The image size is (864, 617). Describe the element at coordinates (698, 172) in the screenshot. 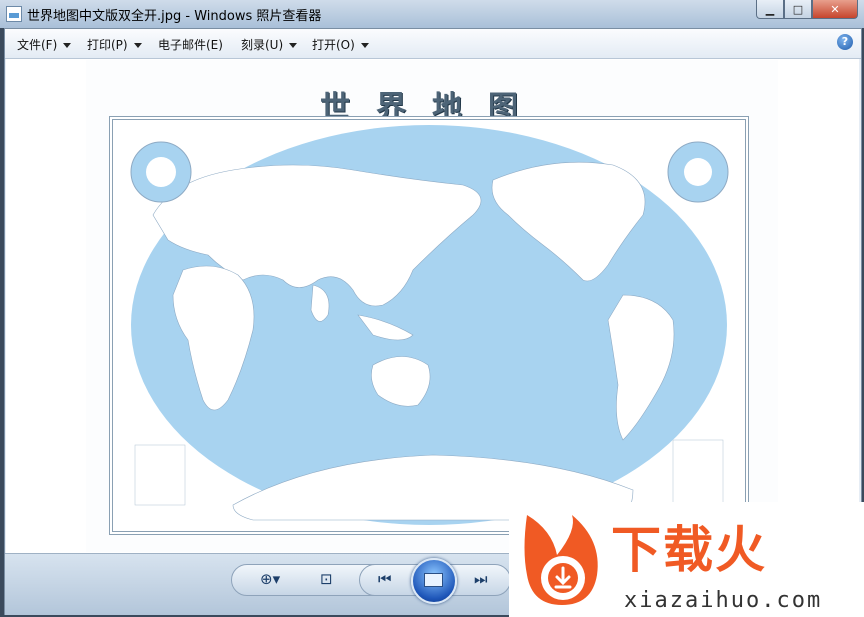

I see `antarctic-inset-land` at that location.